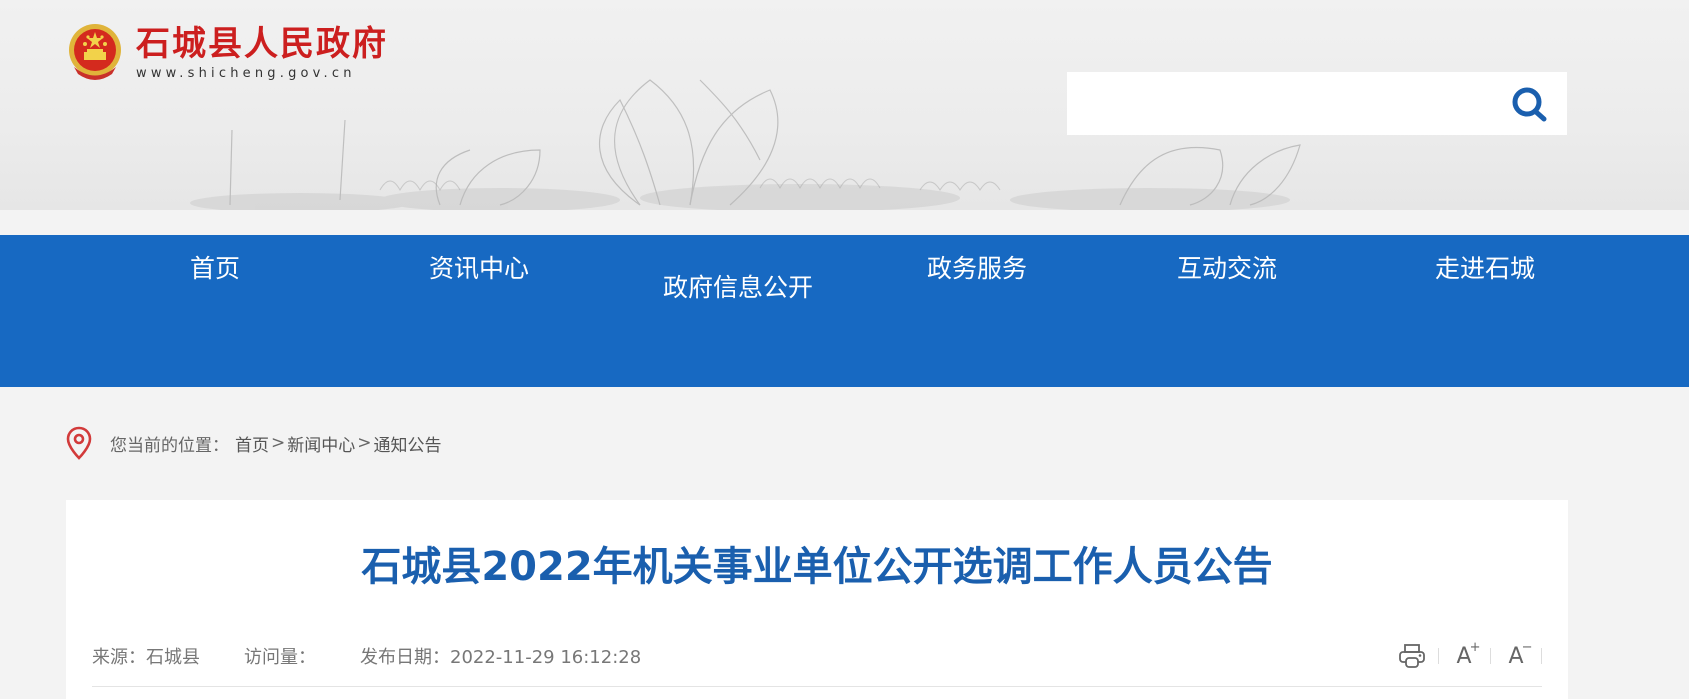 This screenshot has height=699, width=1689. Describe the element at coordinates (408, 443) in the screenshot. I see `breadcrumb-notices: 通知公告` at that location.